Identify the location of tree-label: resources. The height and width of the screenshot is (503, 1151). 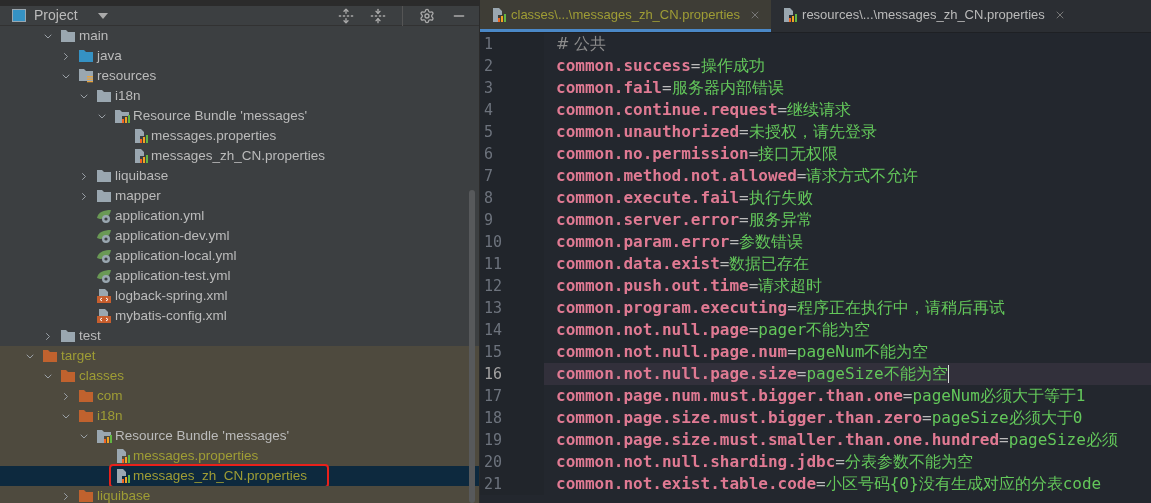
(127, 75).